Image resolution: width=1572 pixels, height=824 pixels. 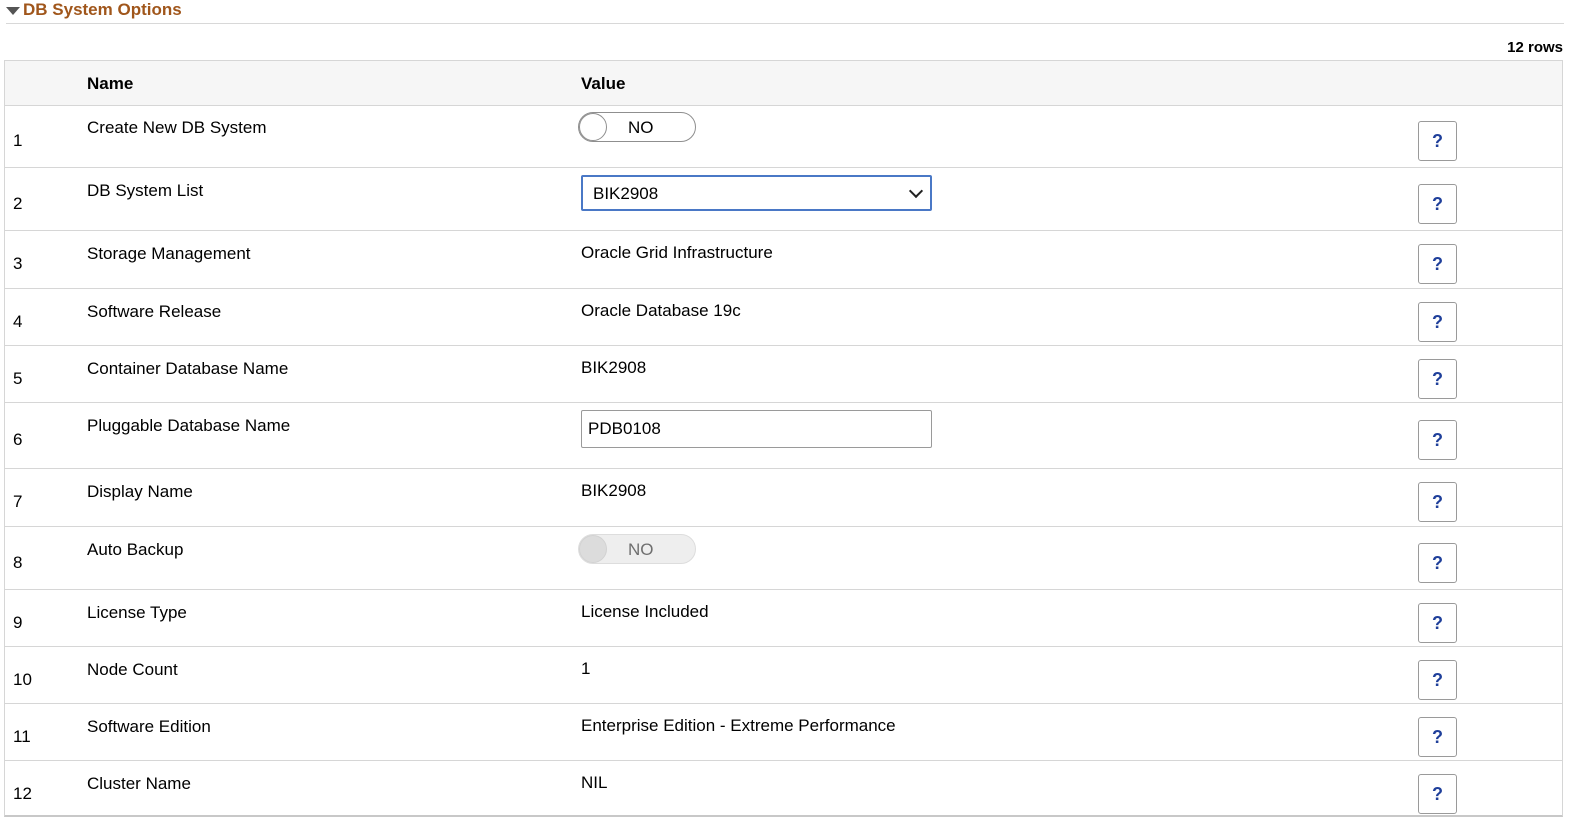 I want to click on row-name: Pluggable Database Name, so click(x=189, y=425).